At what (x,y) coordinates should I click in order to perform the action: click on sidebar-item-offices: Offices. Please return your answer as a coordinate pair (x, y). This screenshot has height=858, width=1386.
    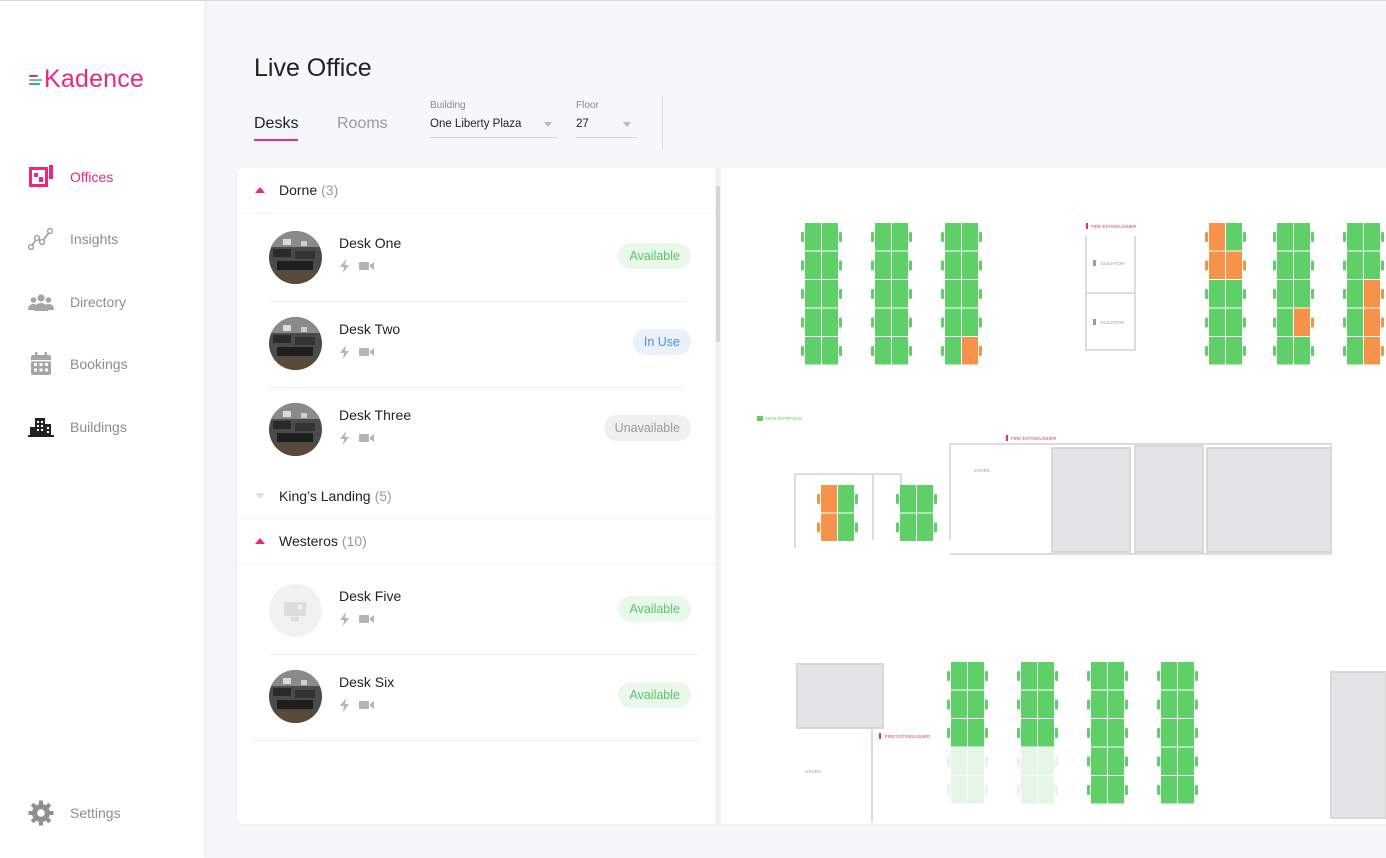
    Looking at the image, I should click on (70, 177).